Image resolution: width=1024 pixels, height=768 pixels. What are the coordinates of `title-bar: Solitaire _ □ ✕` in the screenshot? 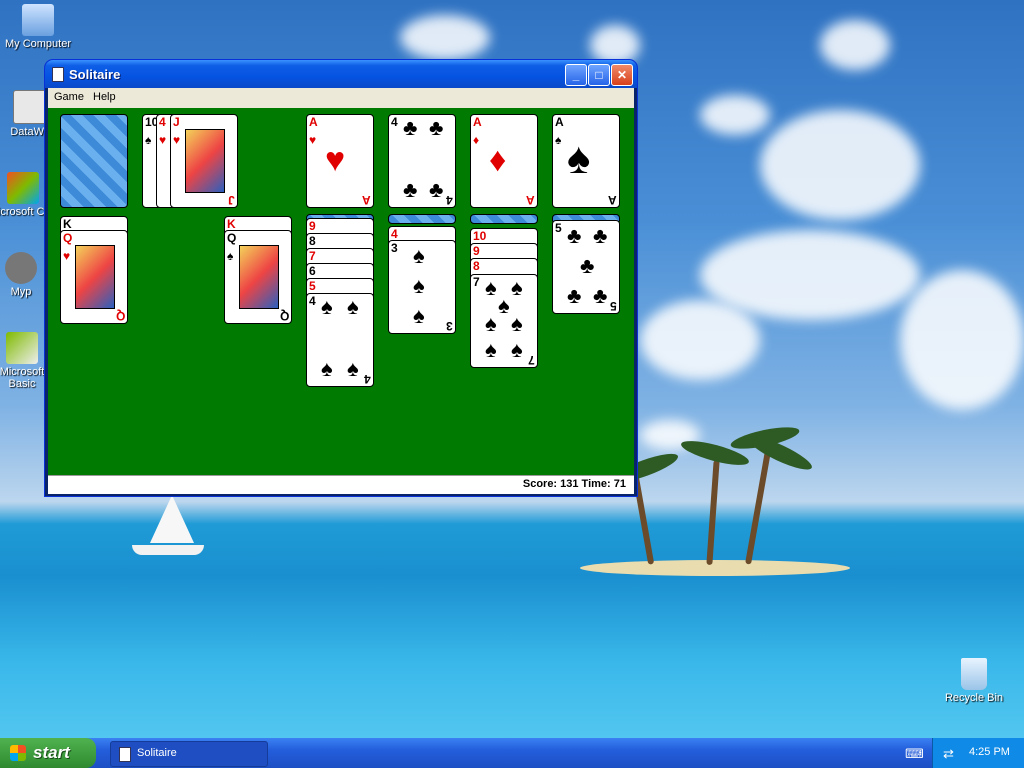 It's located at (341, 74).